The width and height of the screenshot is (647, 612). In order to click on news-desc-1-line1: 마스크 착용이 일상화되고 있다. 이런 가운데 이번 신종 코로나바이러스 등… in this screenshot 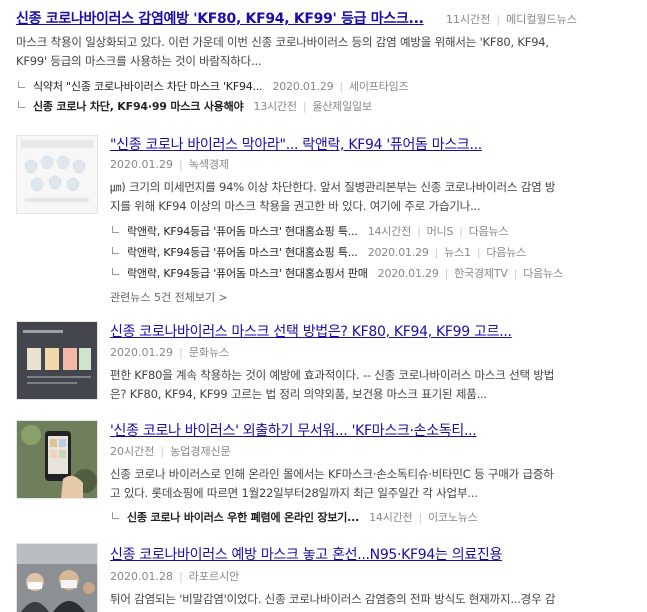, I will do `click(282, 42)`.